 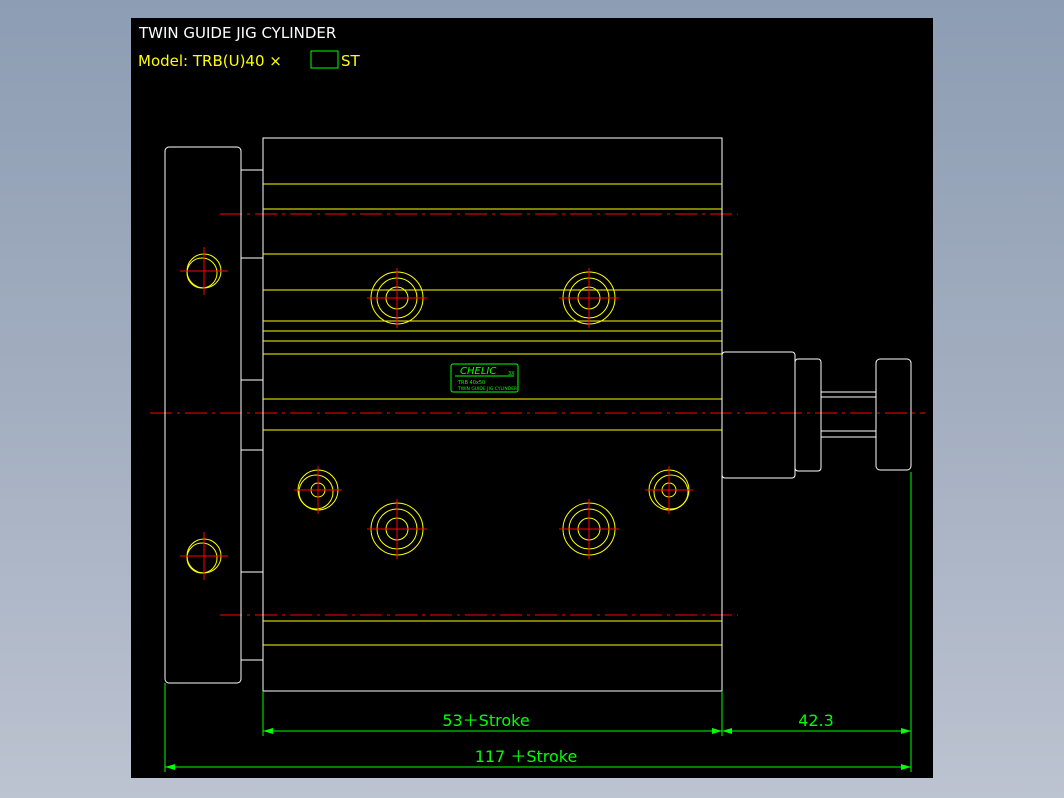 What do you see at coordinates (204, 271) in the screenshot?
I see `hole-endplate-top` at bounding box center [204, 271].